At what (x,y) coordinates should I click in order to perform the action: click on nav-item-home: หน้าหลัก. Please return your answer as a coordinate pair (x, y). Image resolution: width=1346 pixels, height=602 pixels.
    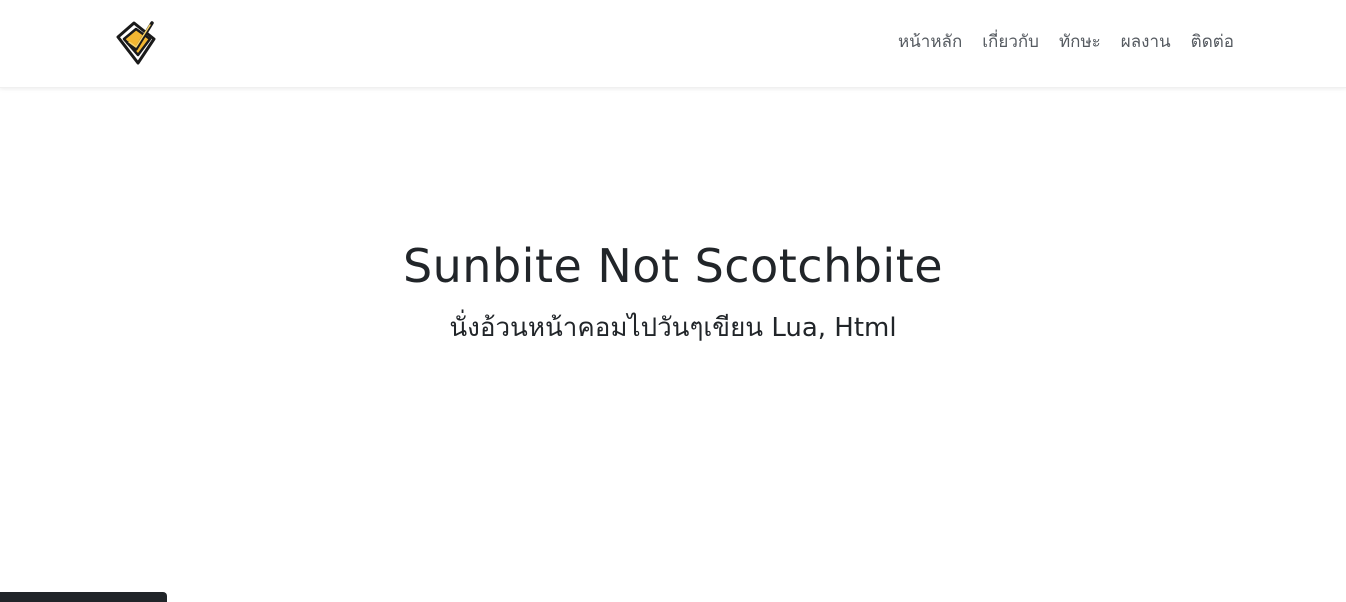
    Looking at the image, I should click on (930, 42).